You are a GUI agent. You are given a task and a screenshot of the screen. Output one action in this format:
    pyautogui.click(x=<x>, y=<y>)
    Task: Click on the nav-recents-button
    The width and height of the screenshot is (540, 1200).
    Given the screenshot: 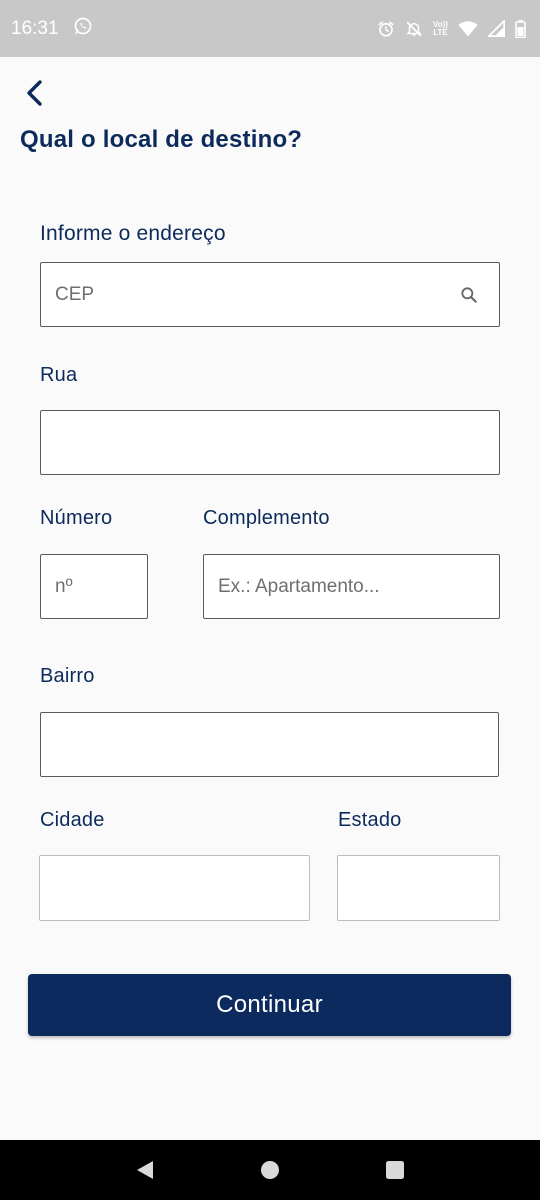 What is the action you would take?
    pyautogui.click(x=395, y=1170)
    